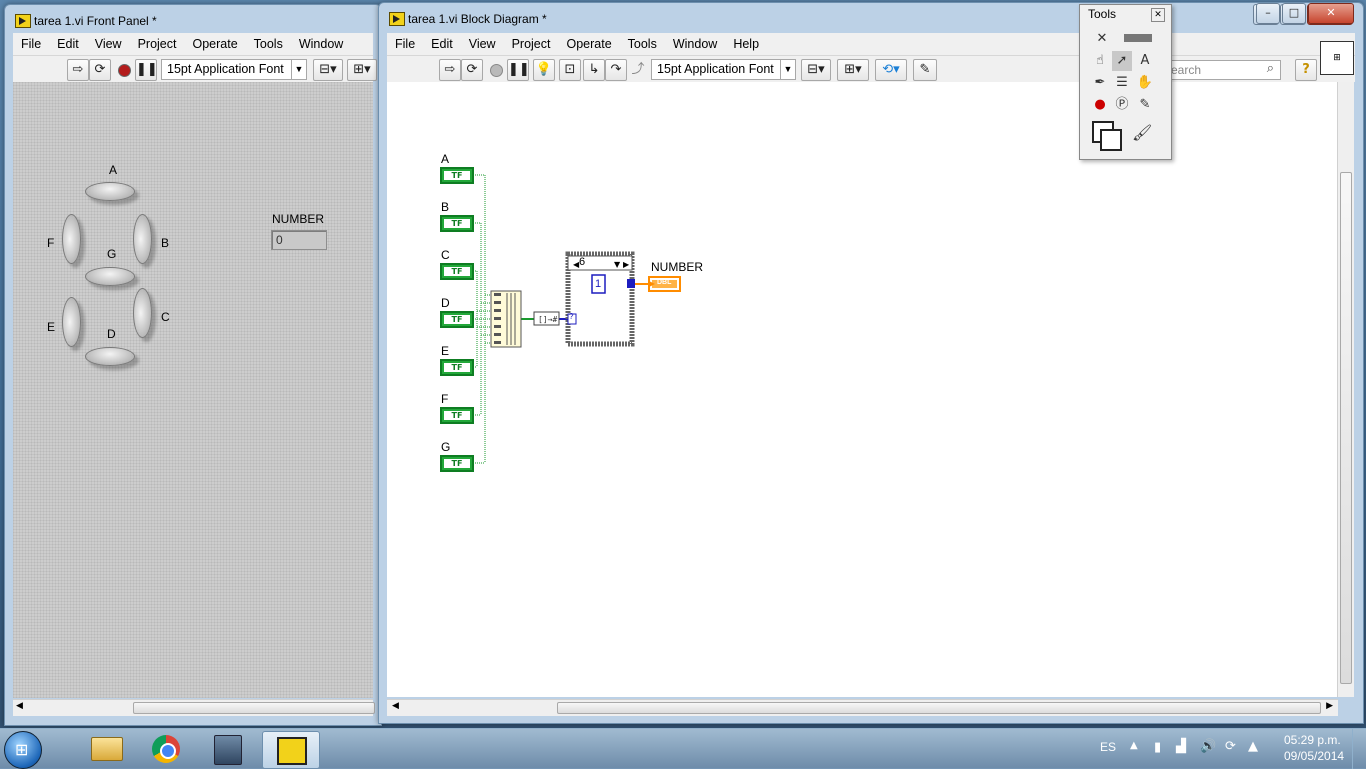  I want to click on object-shortcut-menu-icon: ☰, so click(1122, 83).